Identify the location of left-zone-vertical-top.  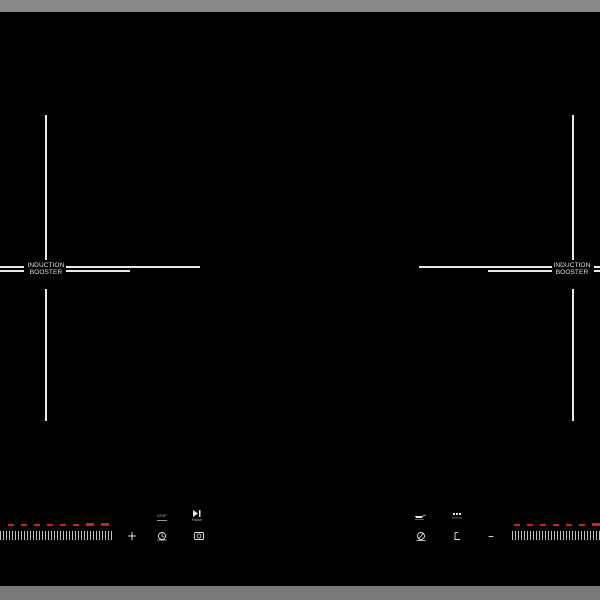
(46, 187).